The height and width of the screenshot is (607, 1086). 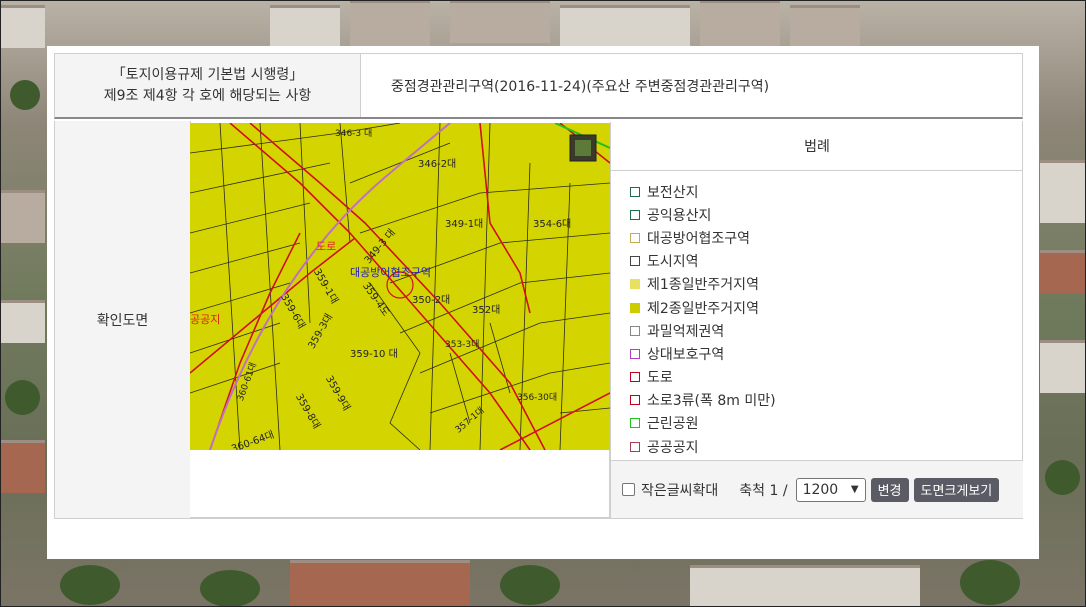 What do you see at coordinates (673, 424) in the screenshot?
I see `legend-item-label: 근린공원` at bounding box center [673, 424].